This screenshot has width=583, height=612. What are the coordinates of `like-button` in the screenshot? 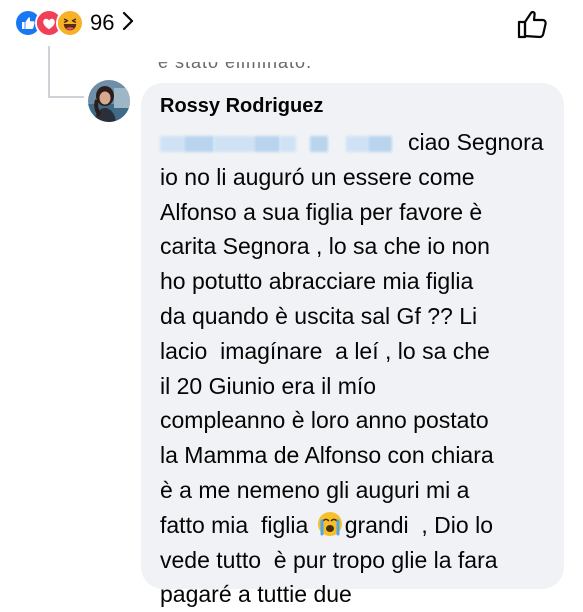 It's located at (533, 26).